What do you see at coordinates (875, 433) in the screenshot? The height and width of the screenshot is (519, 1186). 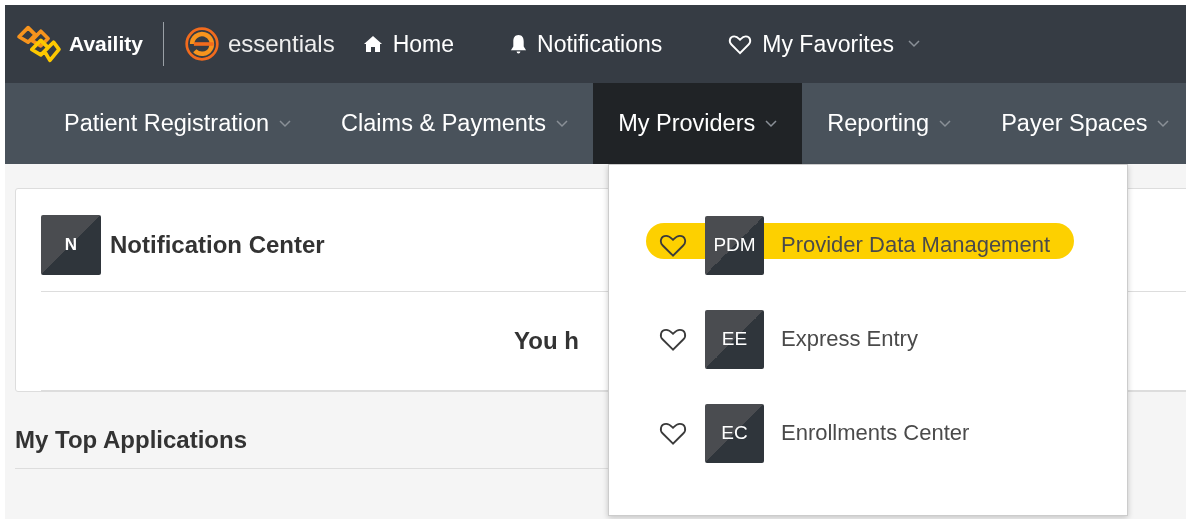 I see `menu-item-label: Enrollments Center` at bounding box center [875, 433].